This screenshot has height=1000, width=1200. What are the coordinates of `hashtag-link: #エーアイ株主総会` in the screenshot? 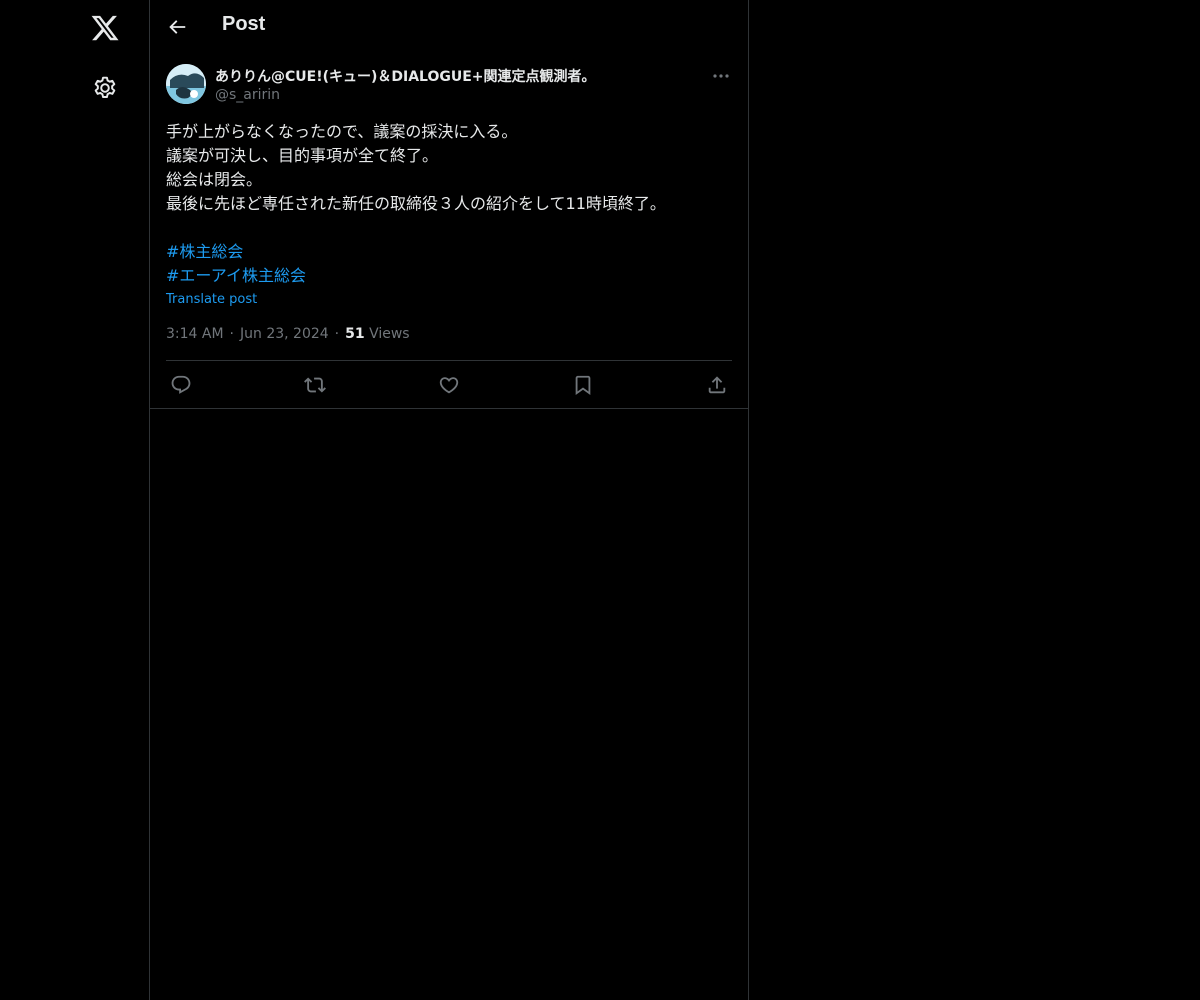 It's located at (449, 276).